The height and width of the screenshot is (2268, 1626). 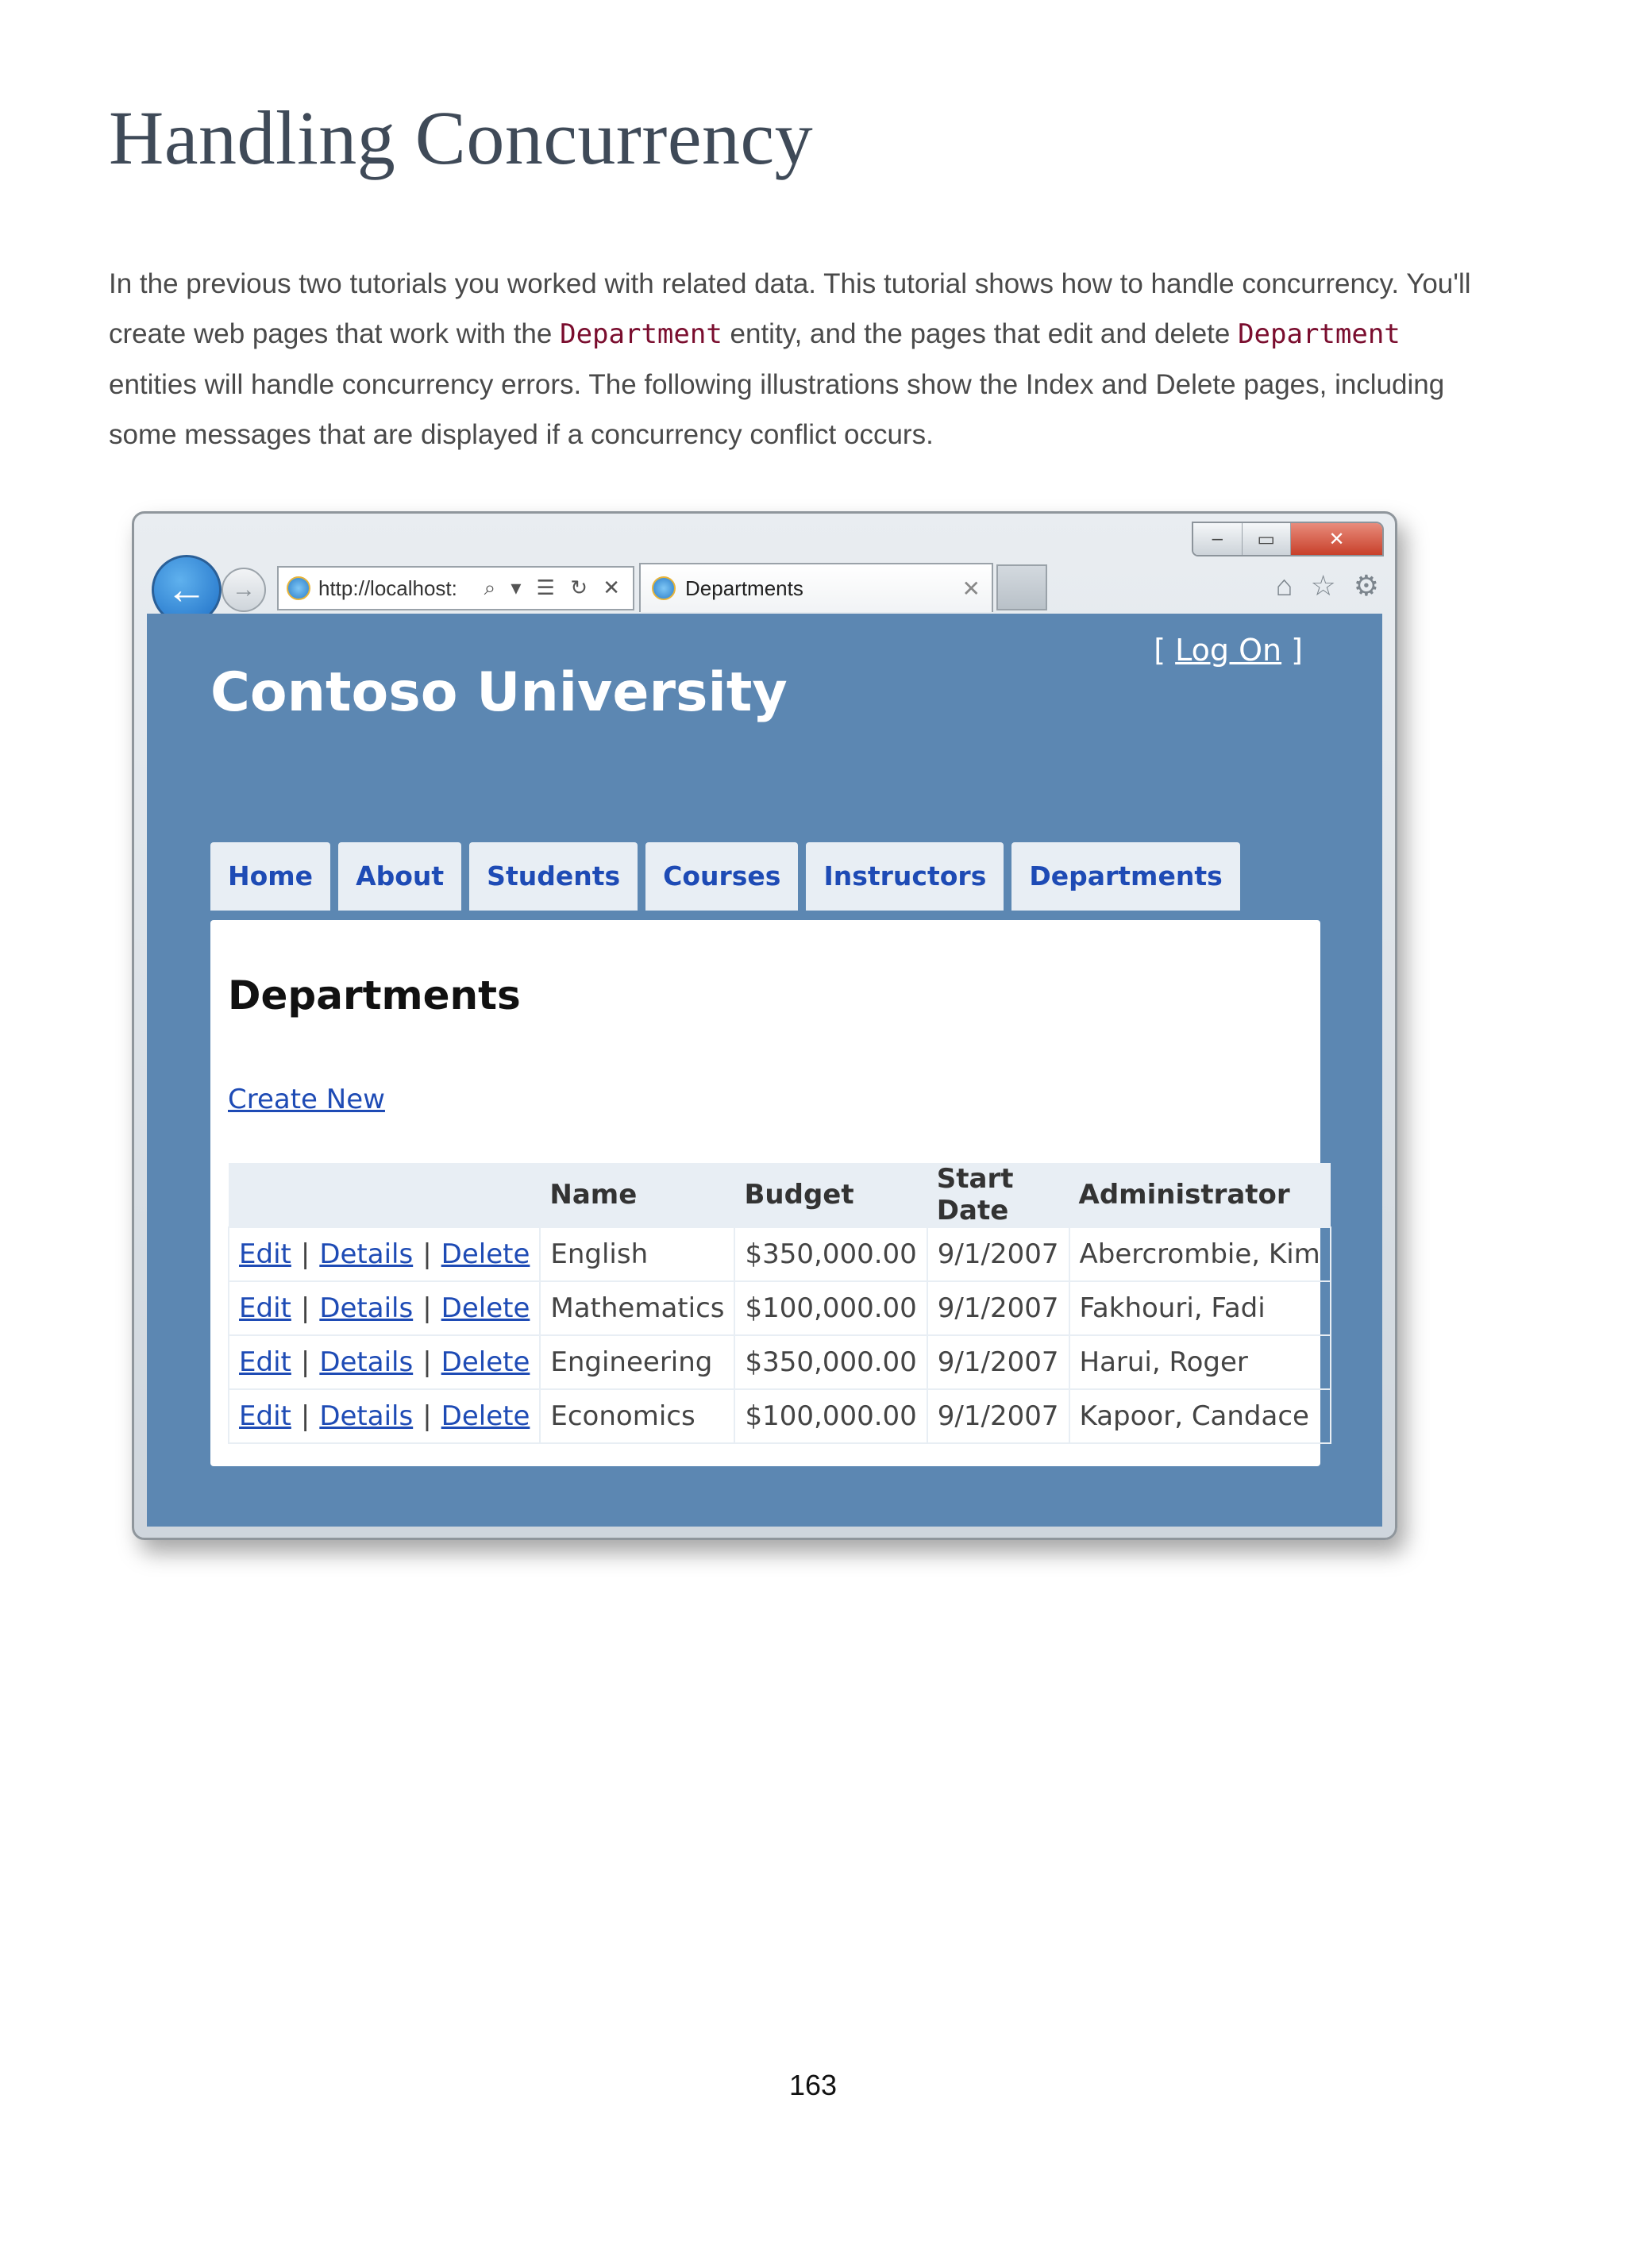 I want to click on favorites-star-icon: ☆, so click(x=1322, y=586).